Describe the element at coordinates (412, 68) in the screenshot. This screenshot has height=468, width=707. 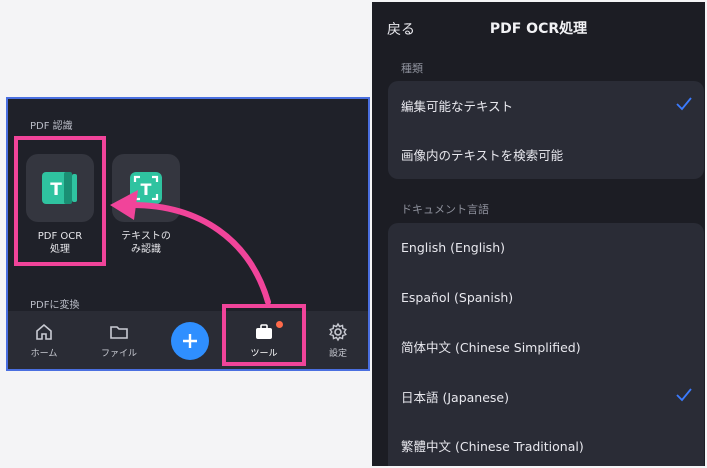
I see `type-group-label: 種類` at that location.